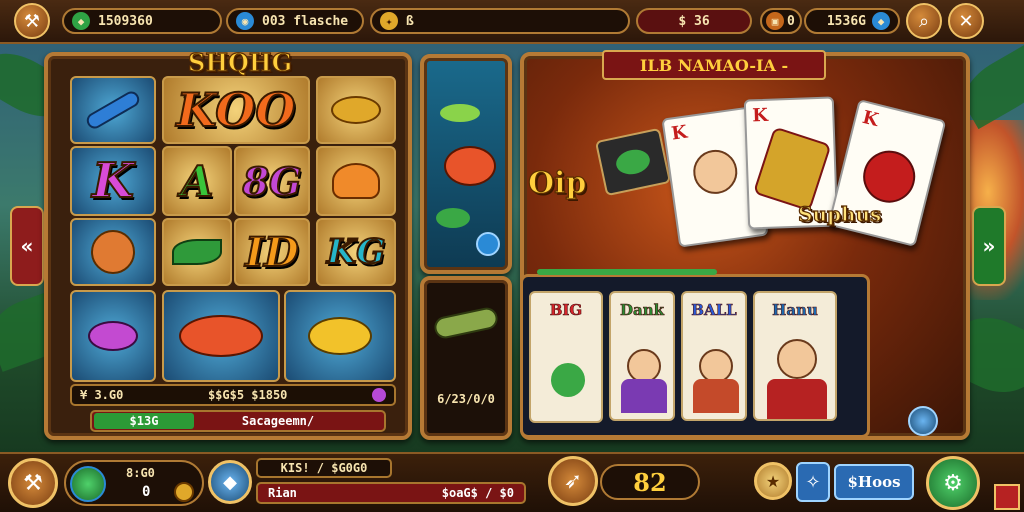 This screenshot has width=1024, height=512. Describe the element at coordinates (125, 21) in the screenshot. I see `gems-value: 1509360` at that location.